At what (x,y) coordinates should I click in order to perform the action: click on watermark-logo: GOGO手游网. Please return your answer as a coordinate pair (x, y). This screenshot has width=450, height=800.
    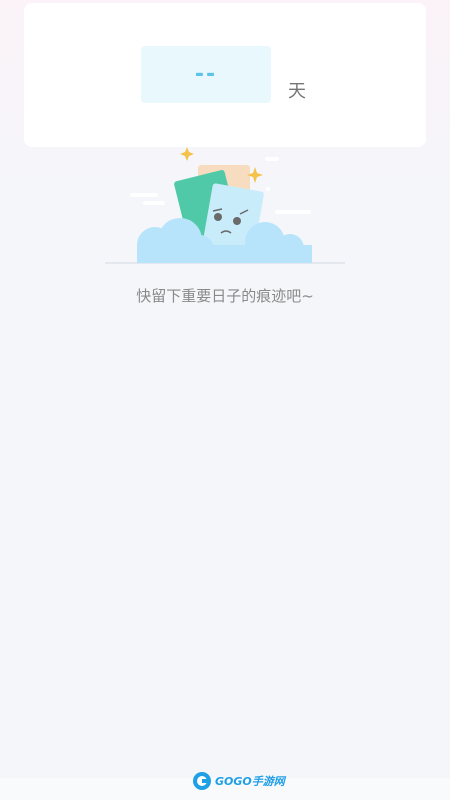
    Looking at the image, I should click on (238, 781).